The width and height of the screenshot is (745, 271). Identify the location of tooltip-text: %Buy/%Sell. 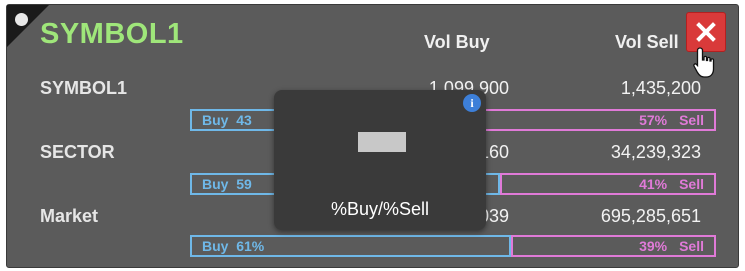
(380, 209).